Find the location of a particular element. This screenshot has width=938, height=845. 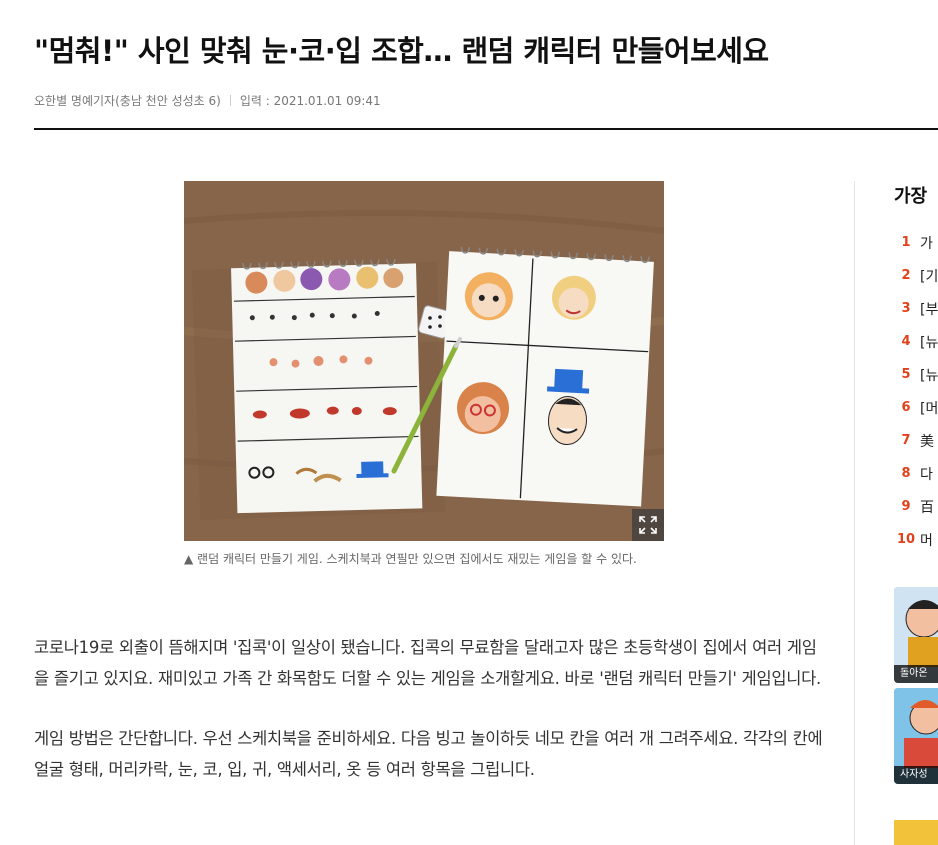

rank-number: 7 is located at coordinates (906, 440).